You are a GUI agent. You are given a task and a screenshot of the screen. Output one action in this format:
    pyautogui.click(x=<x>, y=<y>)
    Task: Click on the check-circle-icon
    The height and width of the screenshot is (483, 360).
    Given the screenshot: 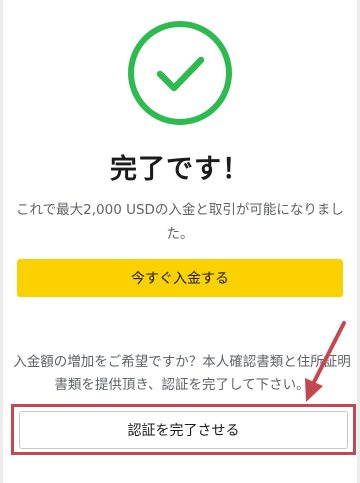 What is the action you would take?
    pyautogui.click(x=180, y=73)
    